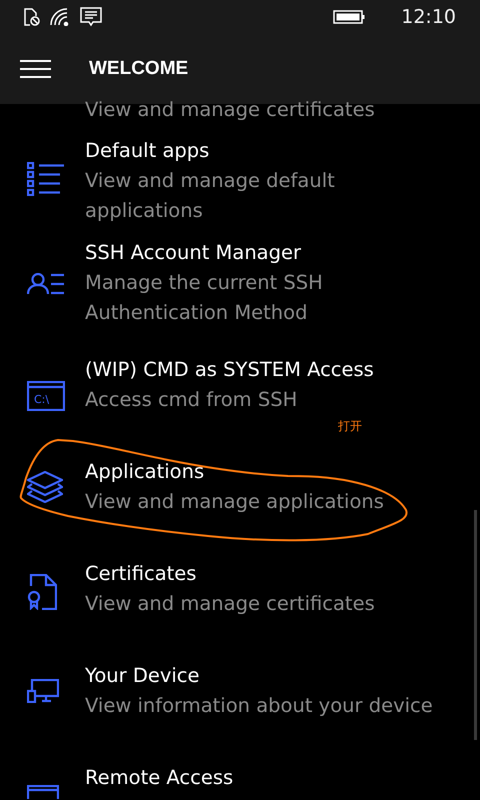 The width and height of the screenshot is (480, 800). I want to click on page-title: WELCOME, so click(138, 69).